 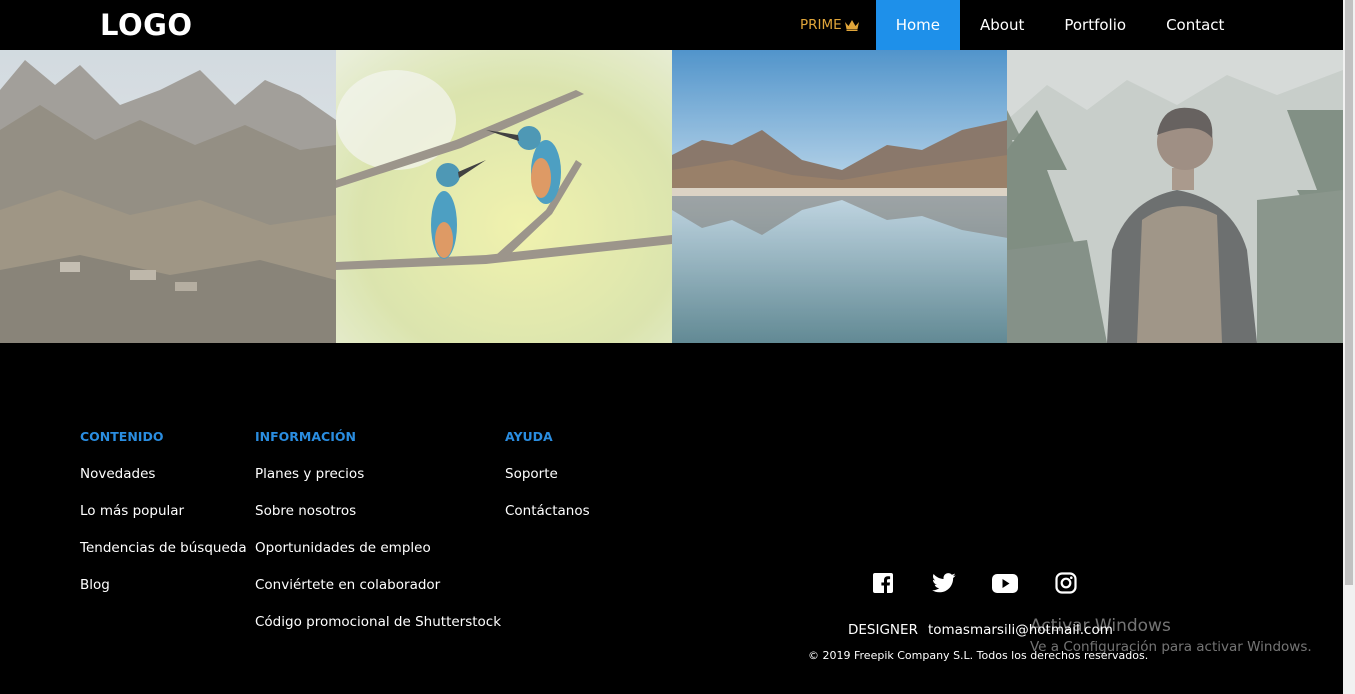 I want to click on footer-link-blog: Blog, so click(x=163, y=585).